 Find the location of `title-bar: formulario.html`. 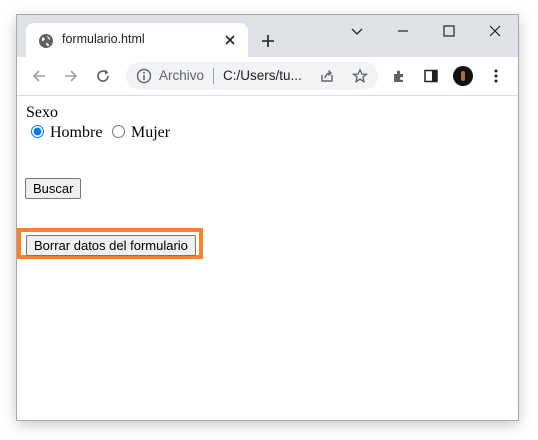

title-bar: formulario.html is located at coordinates (267, 36).